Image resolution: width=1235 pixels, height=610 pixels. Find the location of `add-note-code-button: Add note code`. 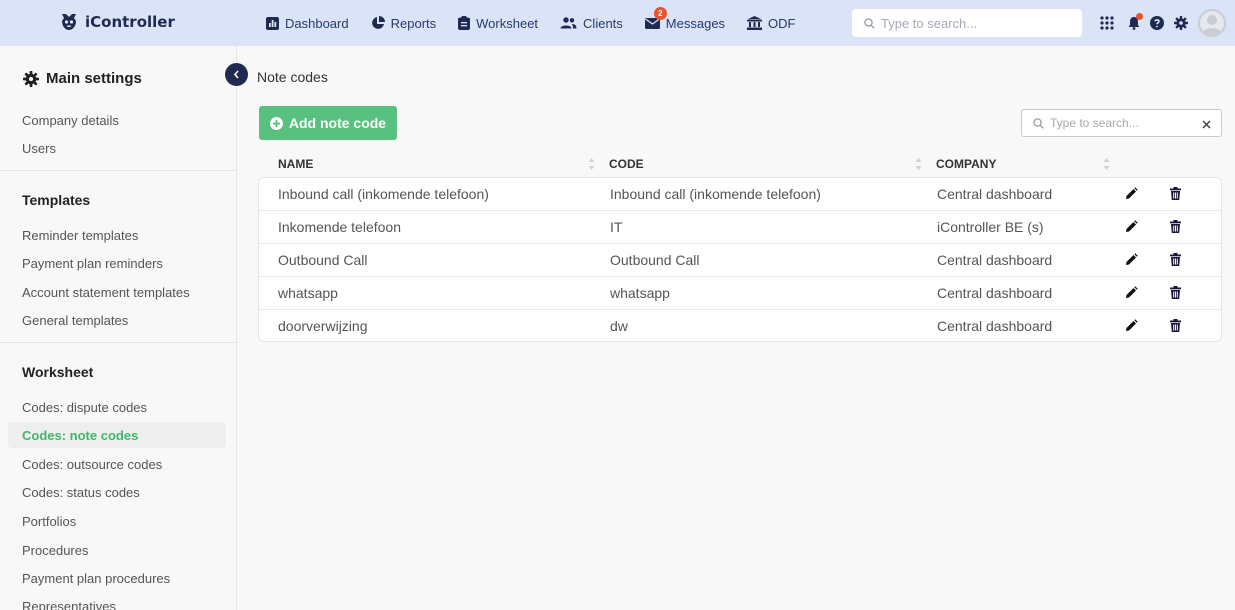

add-note-code-button: Add note code is located at coordinates (328, 123).